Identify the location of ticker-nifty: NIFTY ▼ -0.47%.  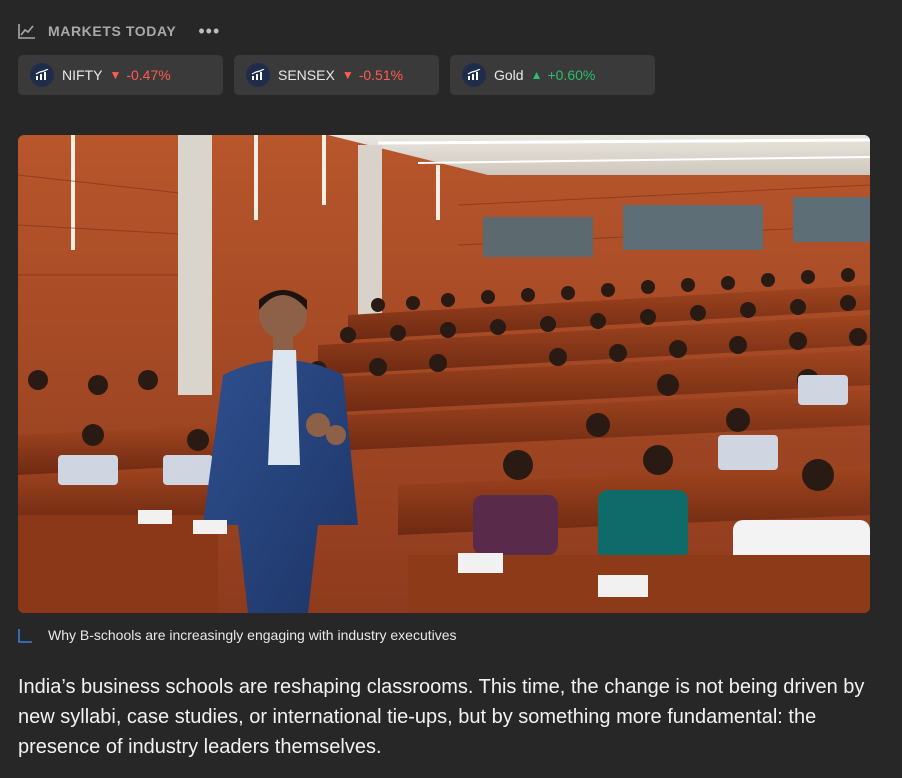
(120, 75).